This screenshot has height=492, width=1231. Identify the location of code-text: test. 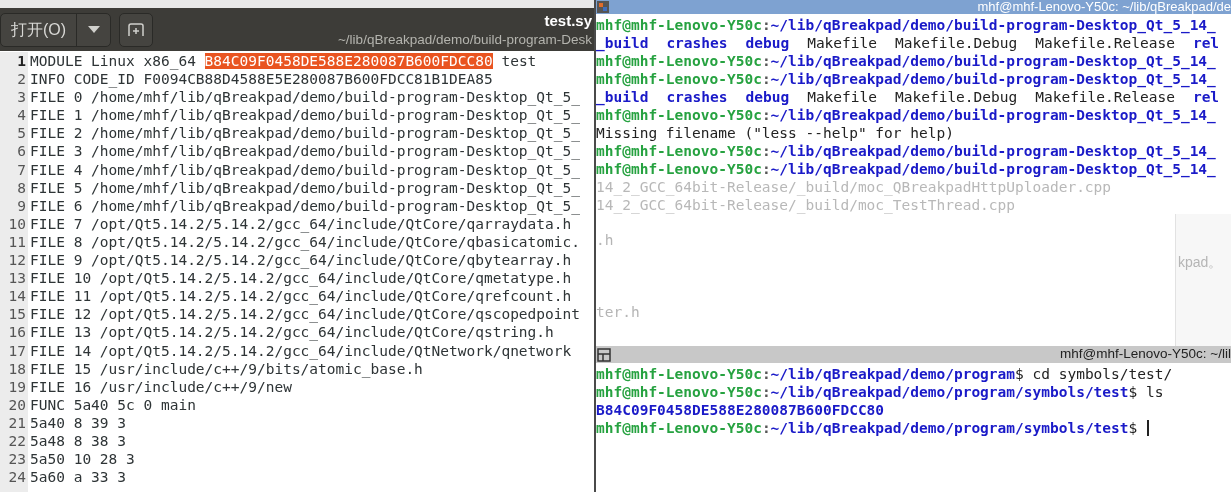
(518, 61).